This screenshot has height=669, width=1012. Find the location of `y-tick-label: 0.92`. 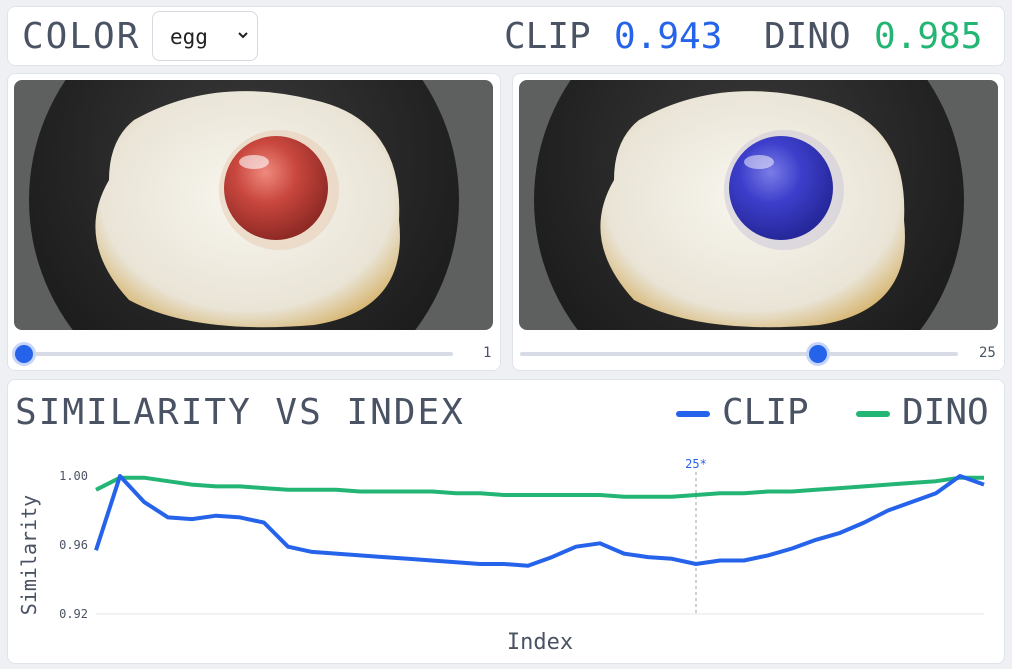

y-tick-label: 0.92 is located at coordinates (73, 614).